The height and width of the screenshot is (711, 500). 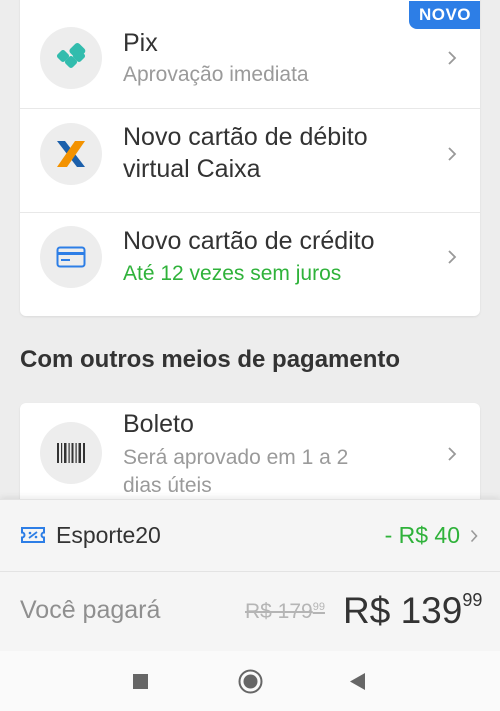 I want to click on back-button, so click(x=358, y=684).